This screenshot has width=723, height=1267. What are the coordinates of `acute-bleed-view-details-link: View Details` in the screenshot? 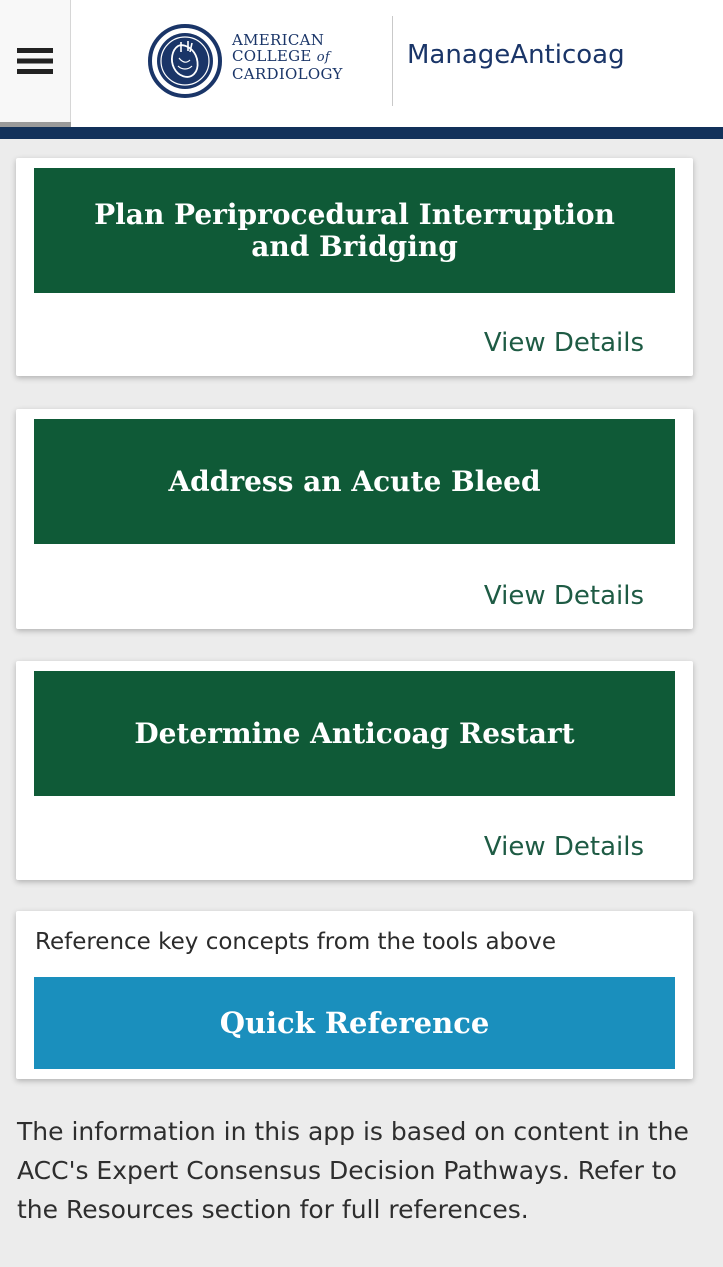 It's located at (564, 596).